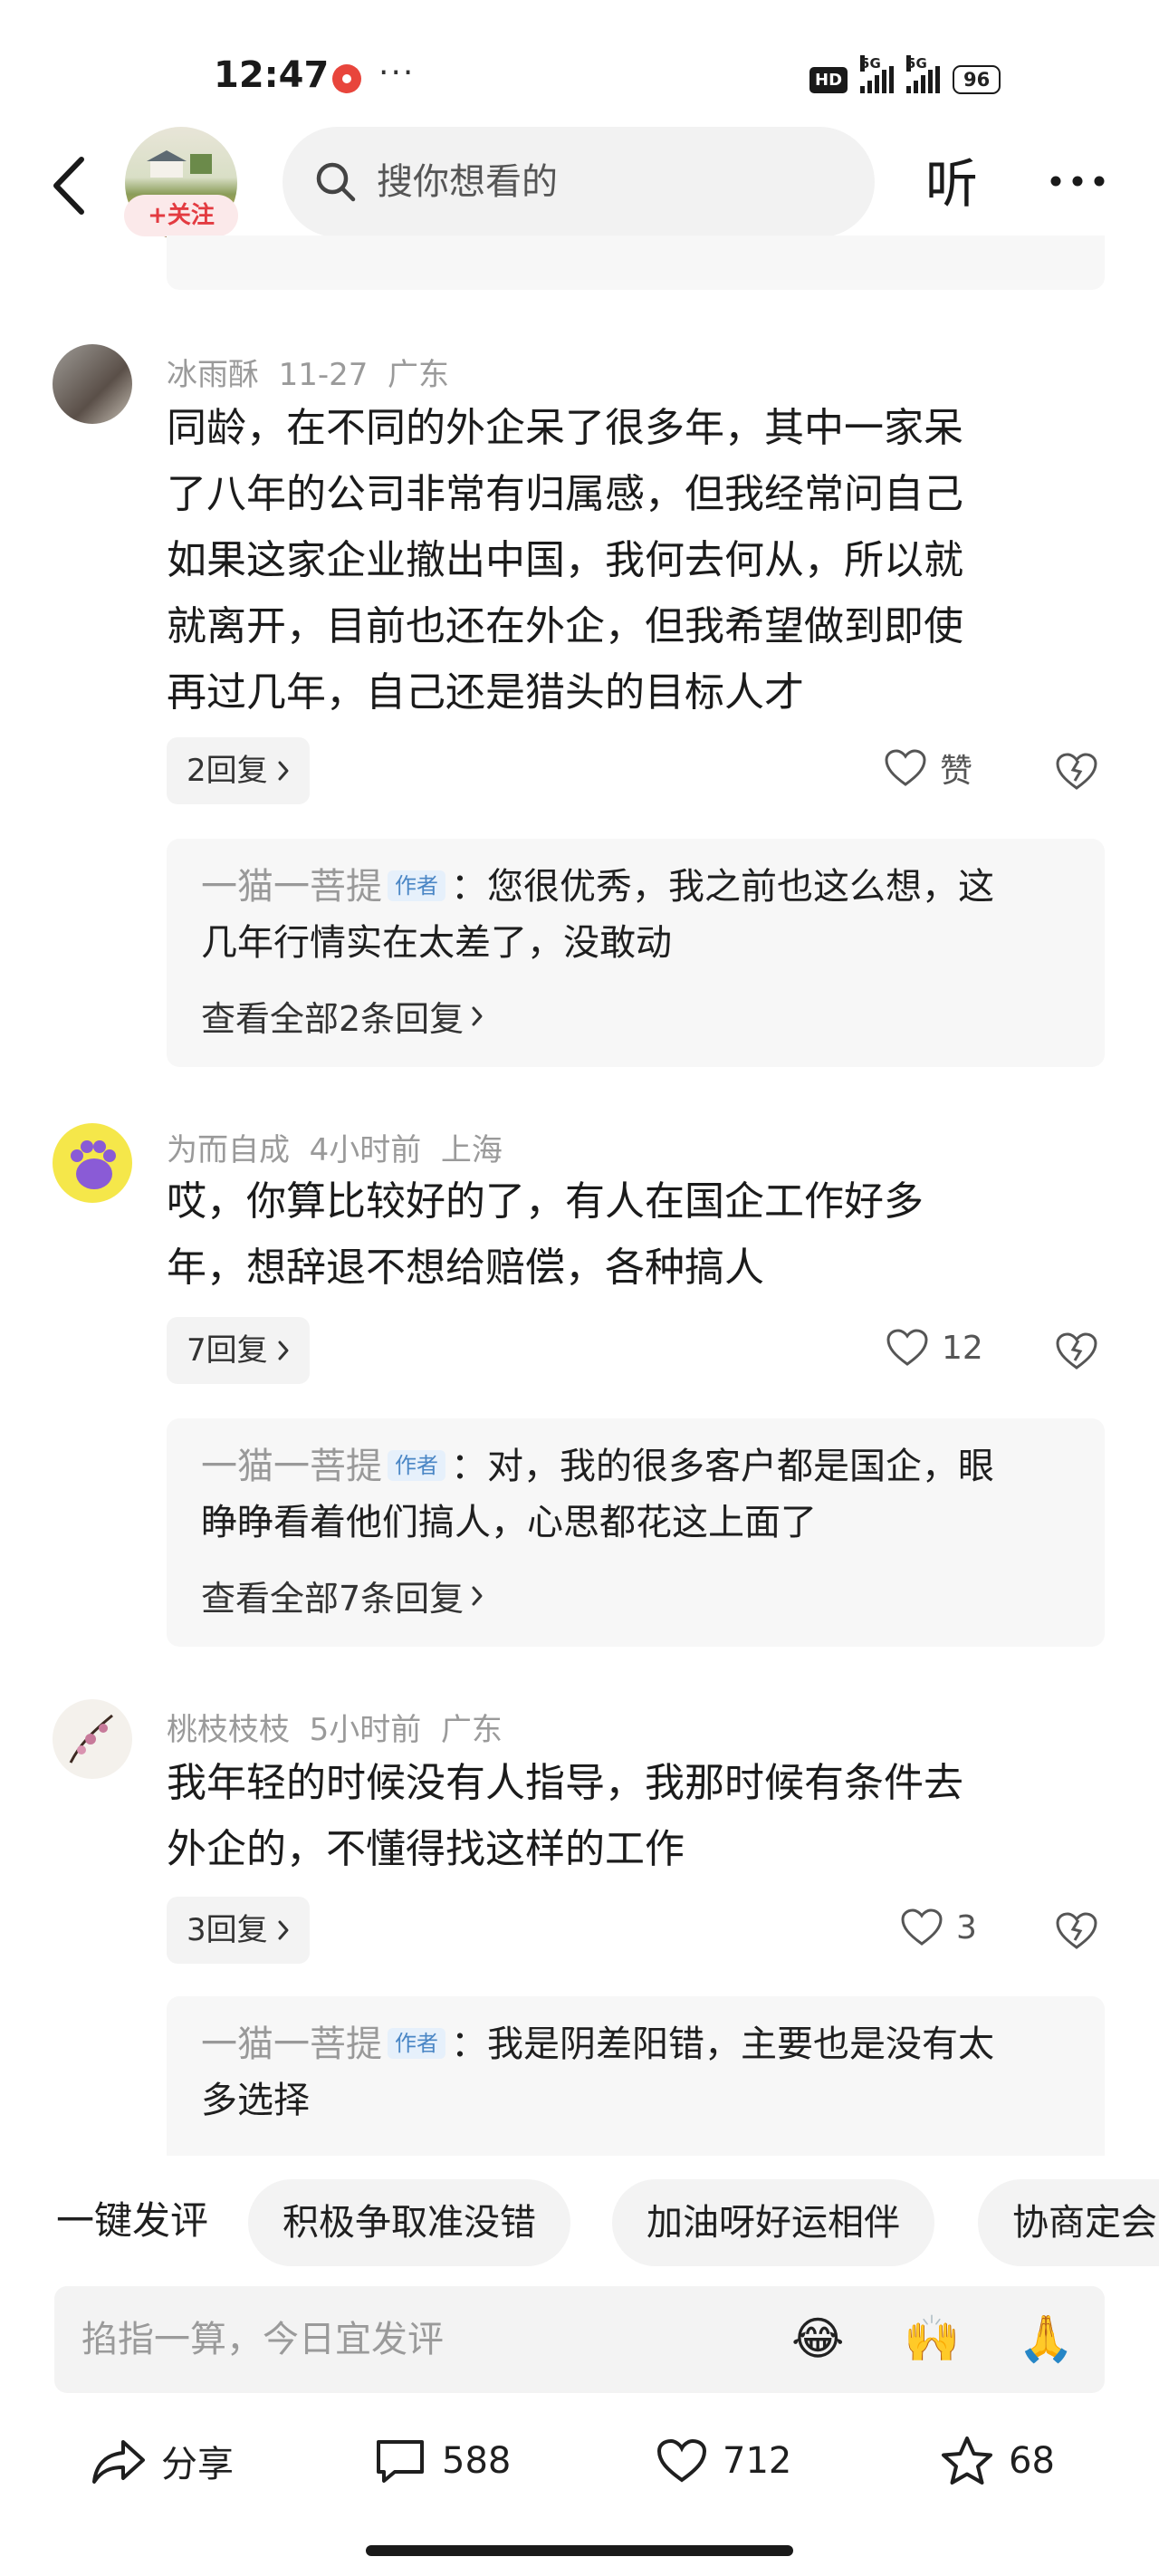 The height and width of the screenshot is (2576, 1159). Describe the element at coordinates (997, 2461) in the screenshot. I see `favorite-button: 68` at that location.